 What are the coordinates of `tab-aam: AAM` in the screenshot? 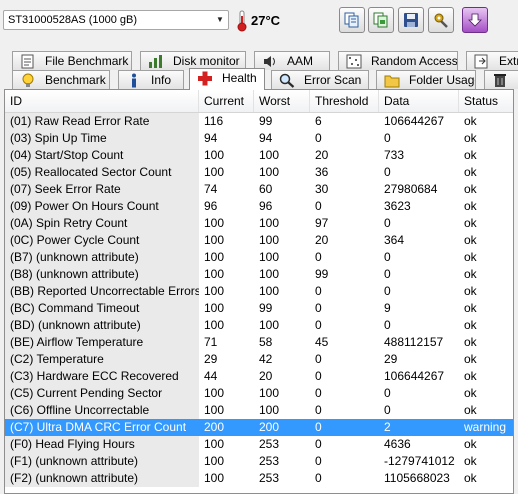 It's located at (292, 60).